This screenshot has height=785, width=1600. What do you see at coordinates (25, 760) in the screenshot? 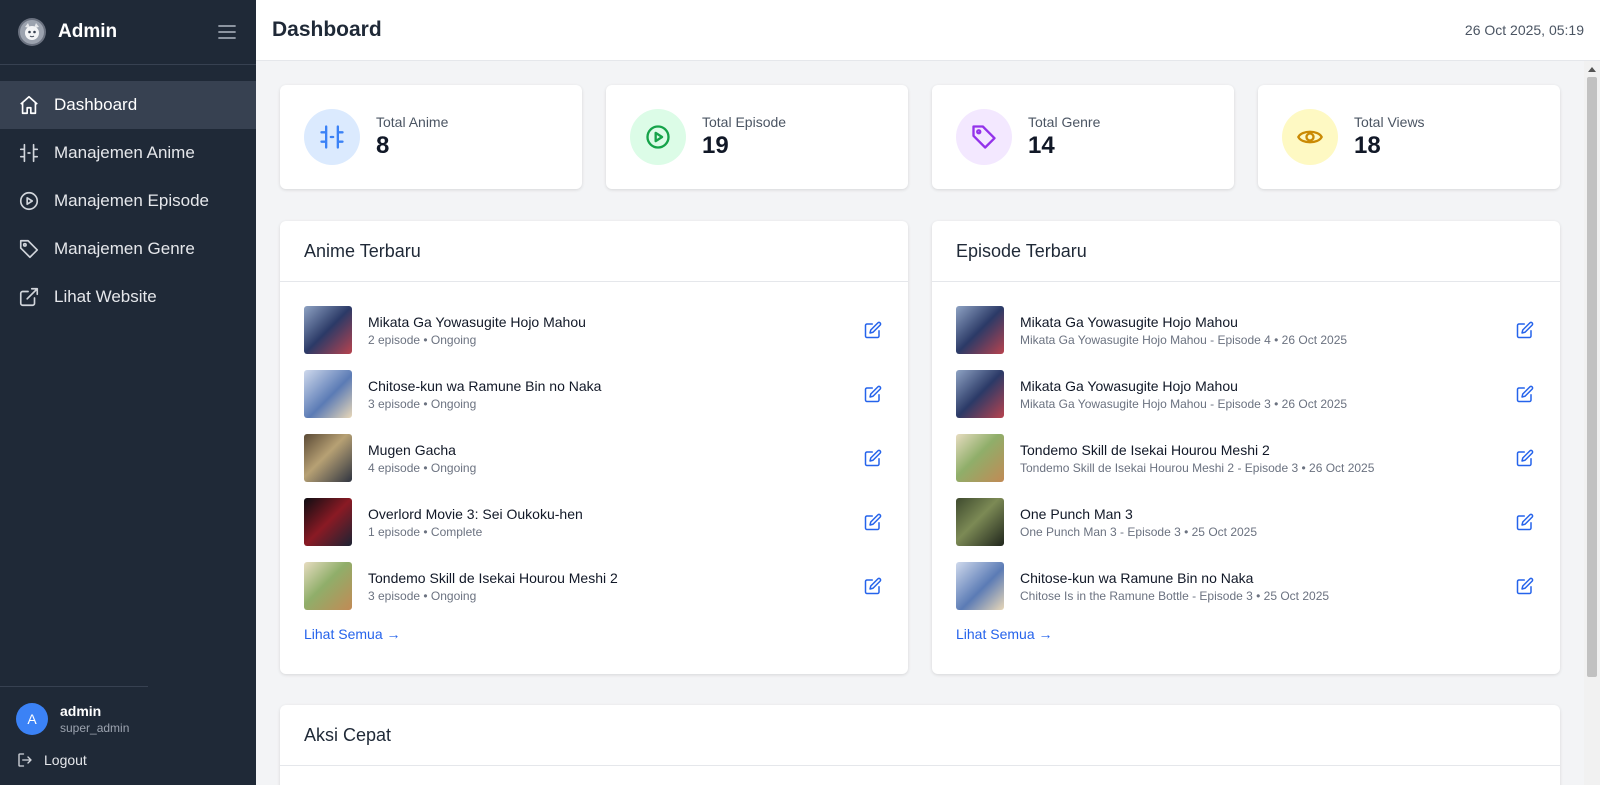
I see `logout-icon` at bounding box center [25, 760].